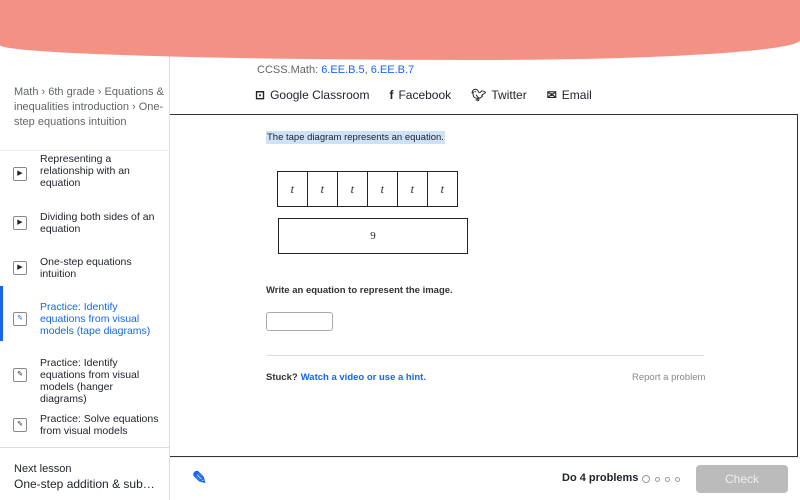 The width and height of the screenshot is (800, 500). Describe the element at coordinates (742, 479) in the screenshot. I see `check-button: Check` at that location.